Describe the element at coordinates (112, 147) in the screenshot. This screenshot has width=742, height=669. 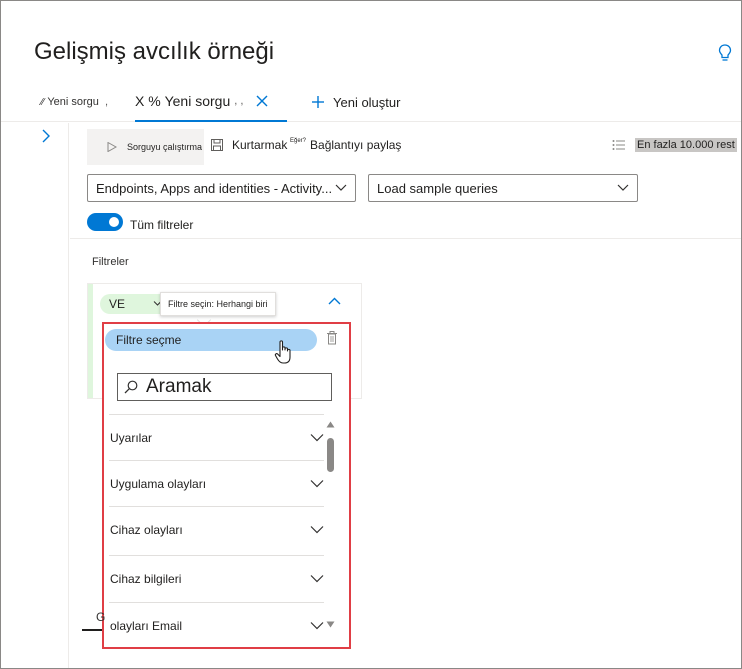
I see `play-icon` at that location.